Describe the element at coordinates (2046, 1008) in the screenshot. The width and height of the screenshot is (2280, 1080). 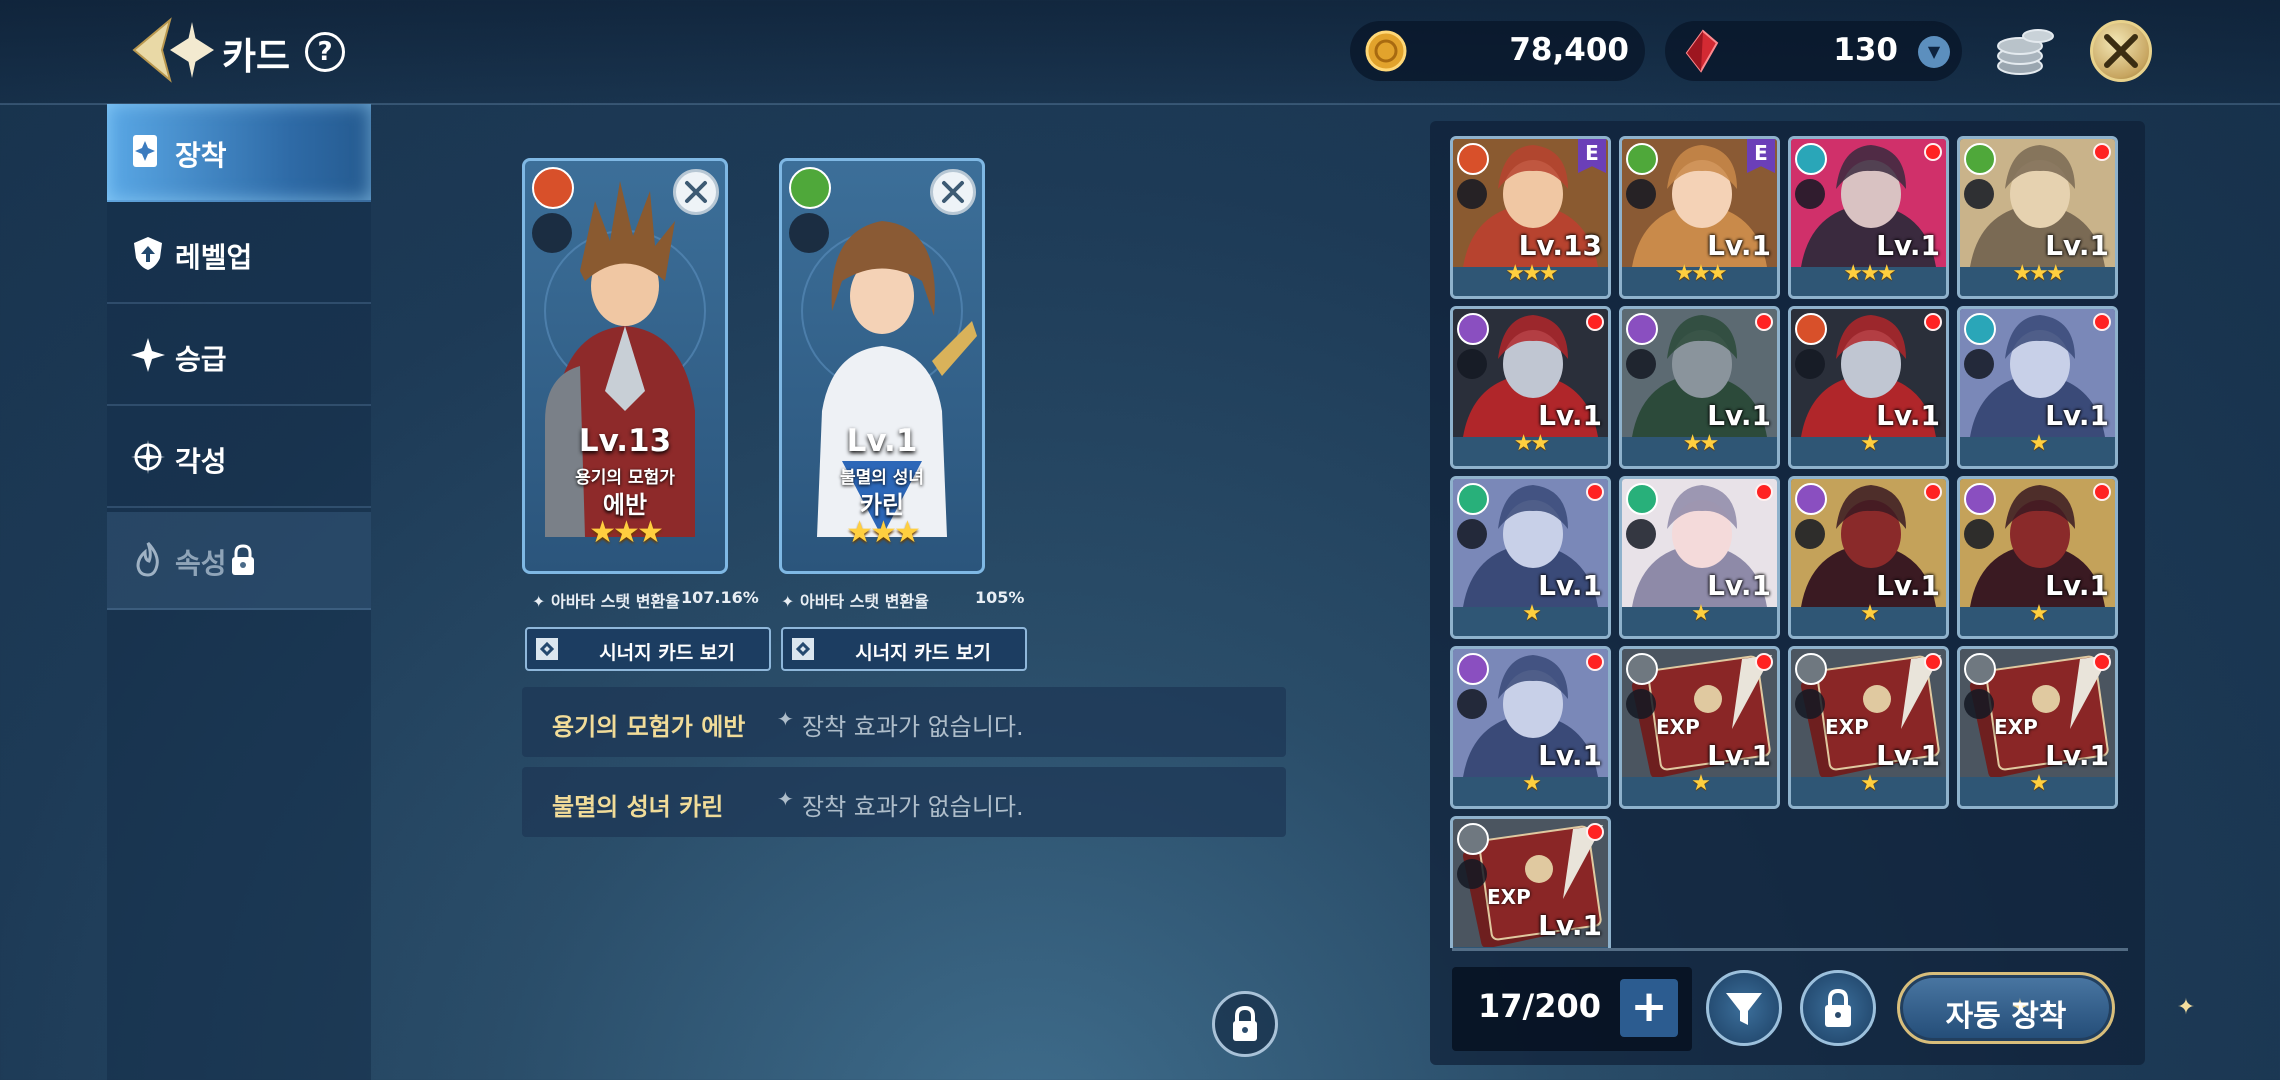
I see `auto-equip-button: ✦ 자동 장착 ✦` at that location.